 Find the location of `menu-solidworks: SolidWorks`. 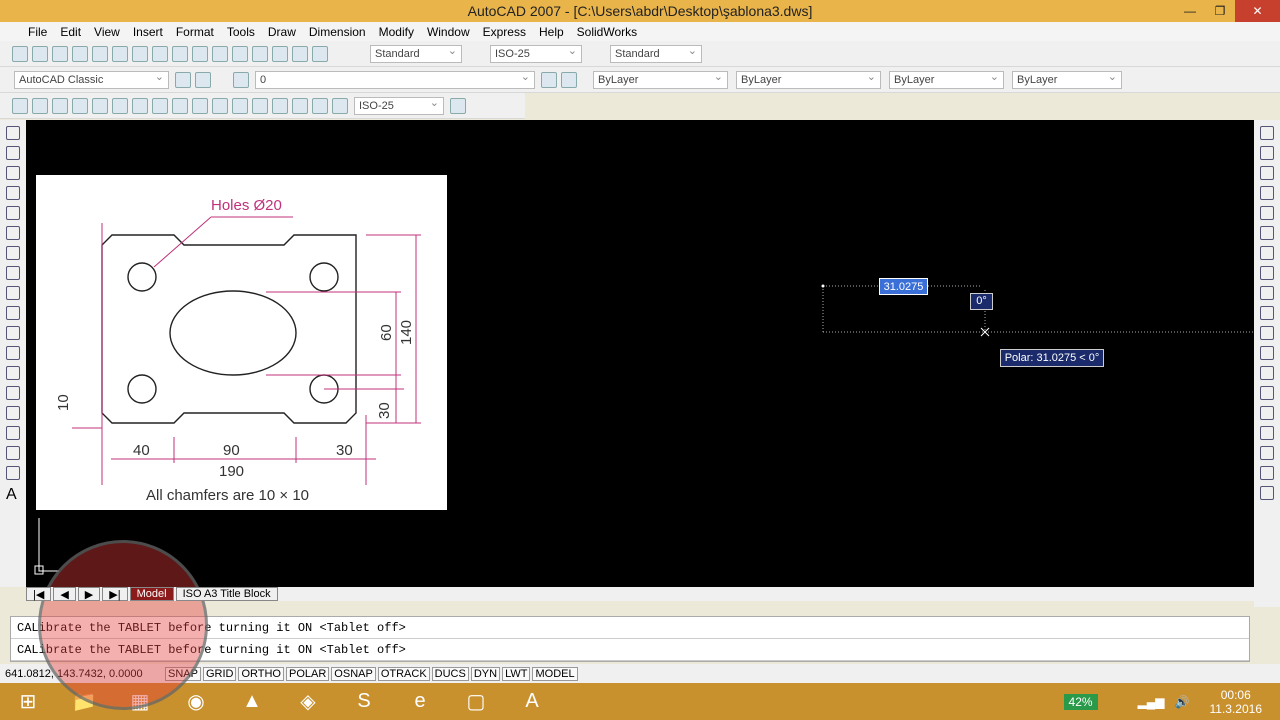

menu-solidworks: SolidWorks is located at coordinates (607, 32).